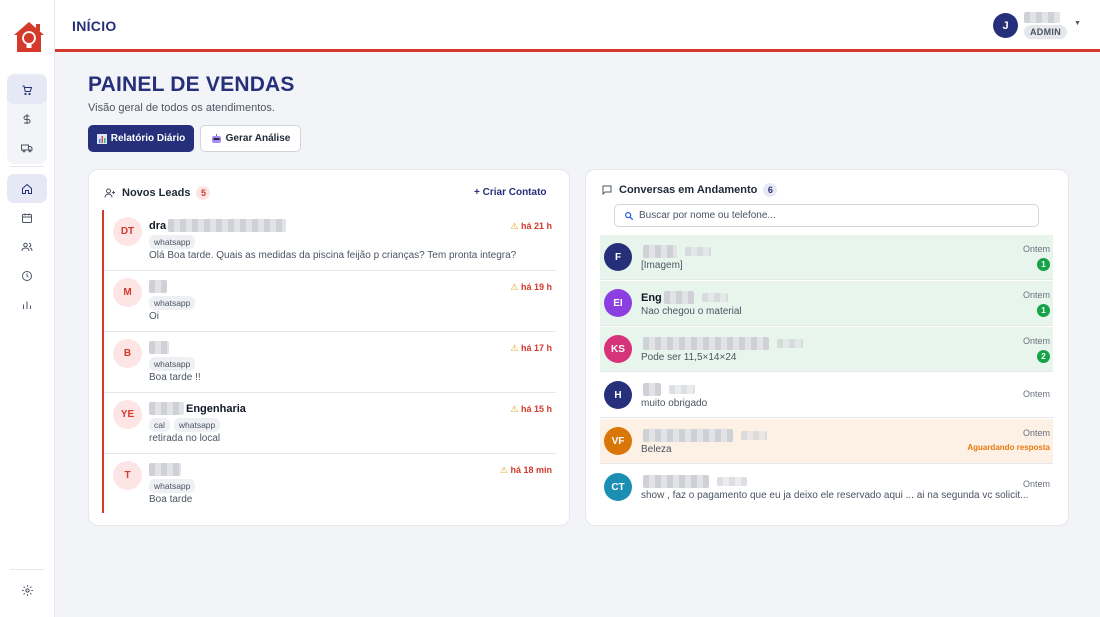  Describe the element at coordinates (181, 108) in the screenshot. I see `page-subtitle: Visão geral de todos os atendimentos.` at that location.